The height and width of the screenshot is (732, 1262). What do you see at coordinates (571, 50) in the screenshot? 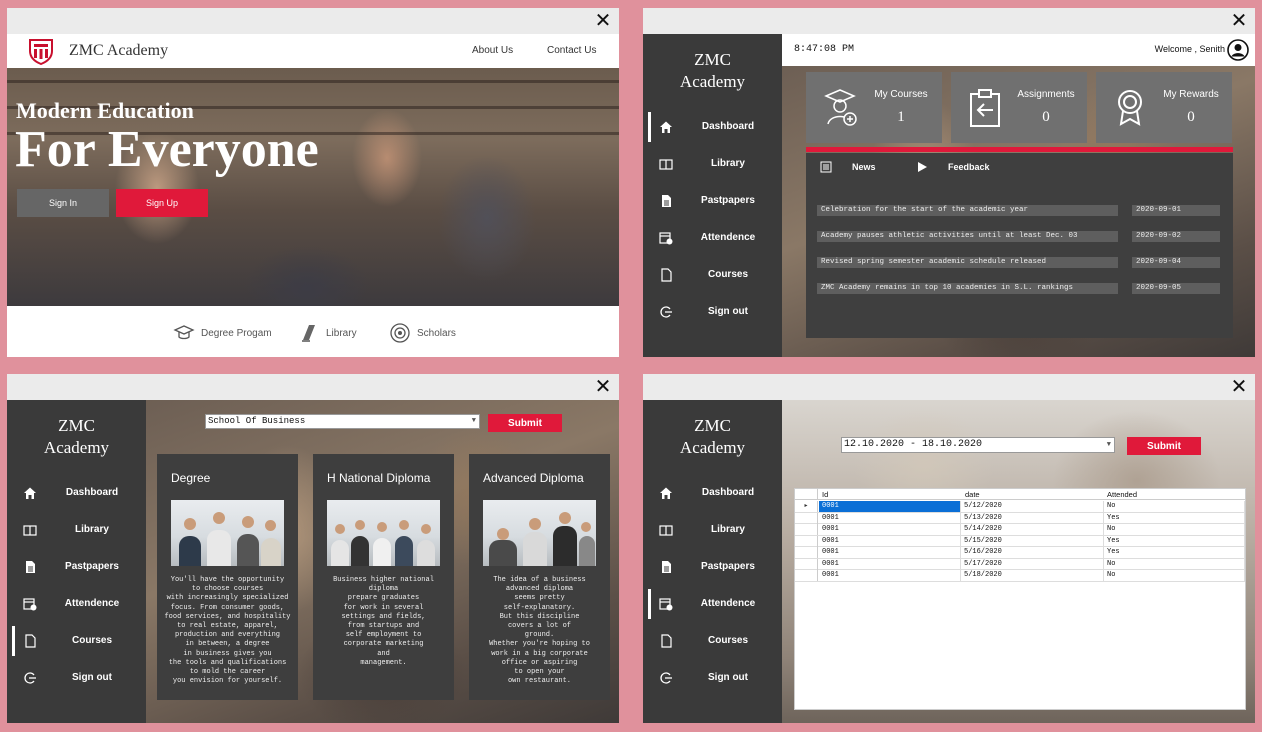
I see `contact-us-link: Contact Us` at bounding box center [571, 50].